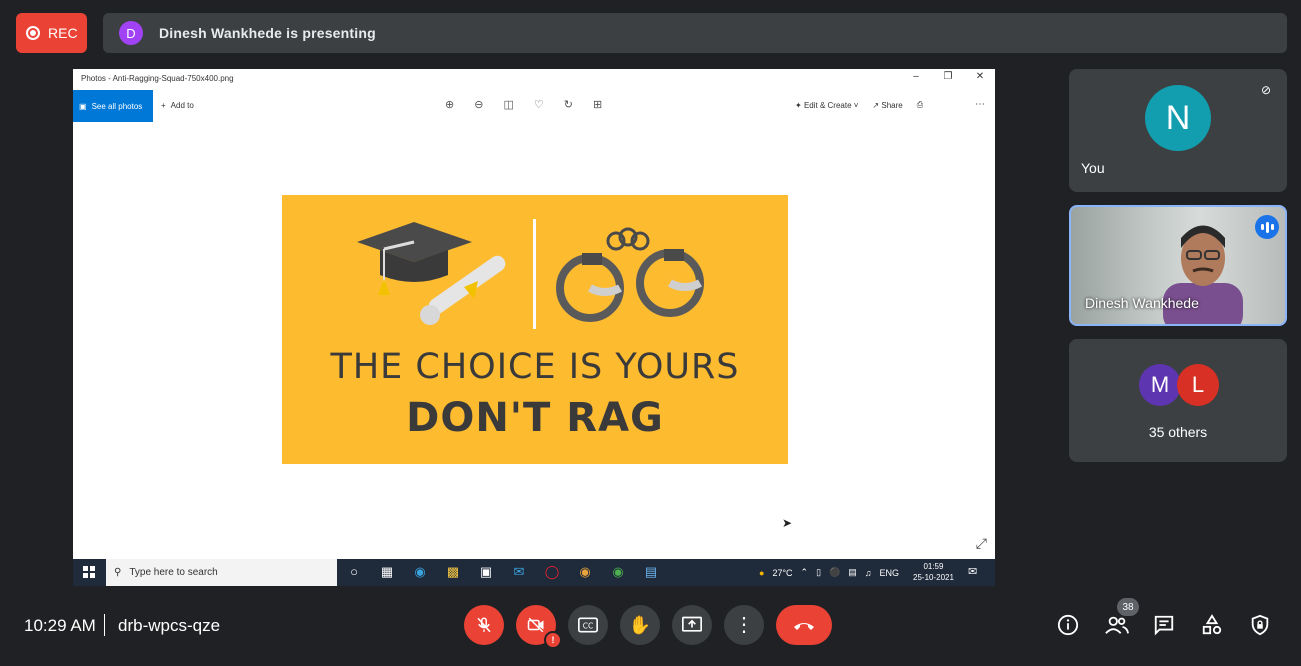 This screenshot has width=1301, height=666. What do you see at coordinates (829, 572) in the screenshot?
I see `system-tray: ● 27°C ⌃ ▯ ⚫ ▤ ♫ ENG` at bounding box center [829, 572].